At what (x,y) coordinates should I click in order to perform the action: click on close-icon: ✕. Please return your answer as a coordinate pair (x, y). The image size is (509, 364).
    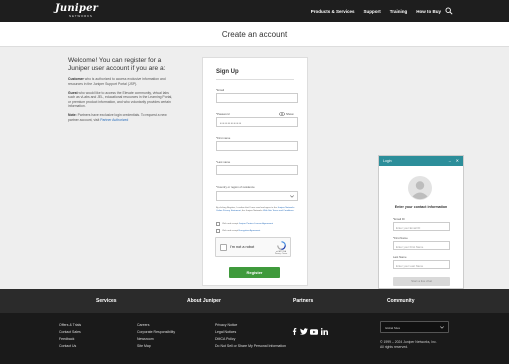
    Looking at the image, I should click on (457, 160).